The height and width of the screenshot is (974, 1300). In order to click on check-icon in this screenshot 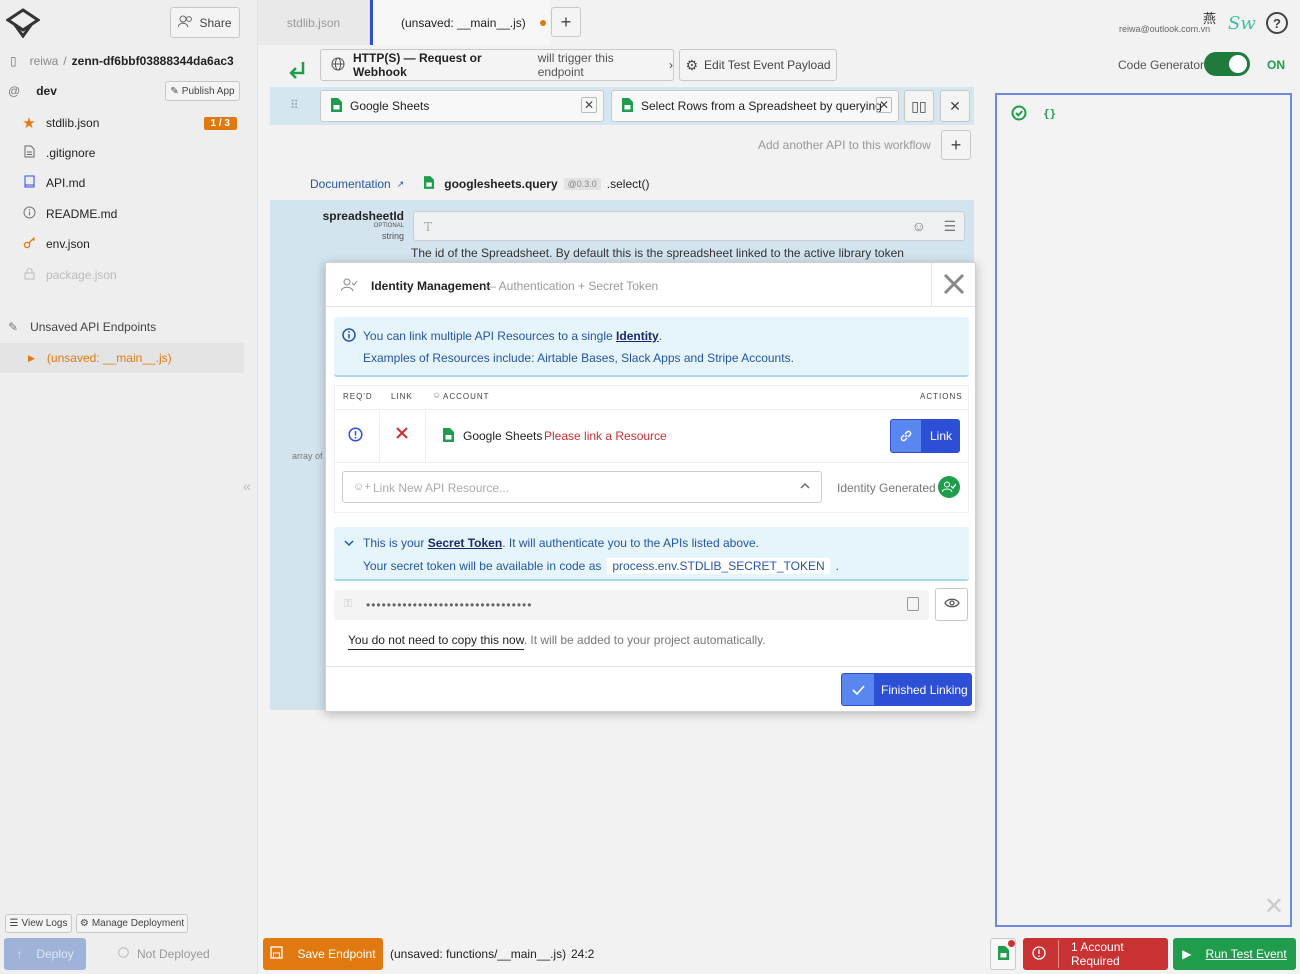, I will do `click(858, 689)`.